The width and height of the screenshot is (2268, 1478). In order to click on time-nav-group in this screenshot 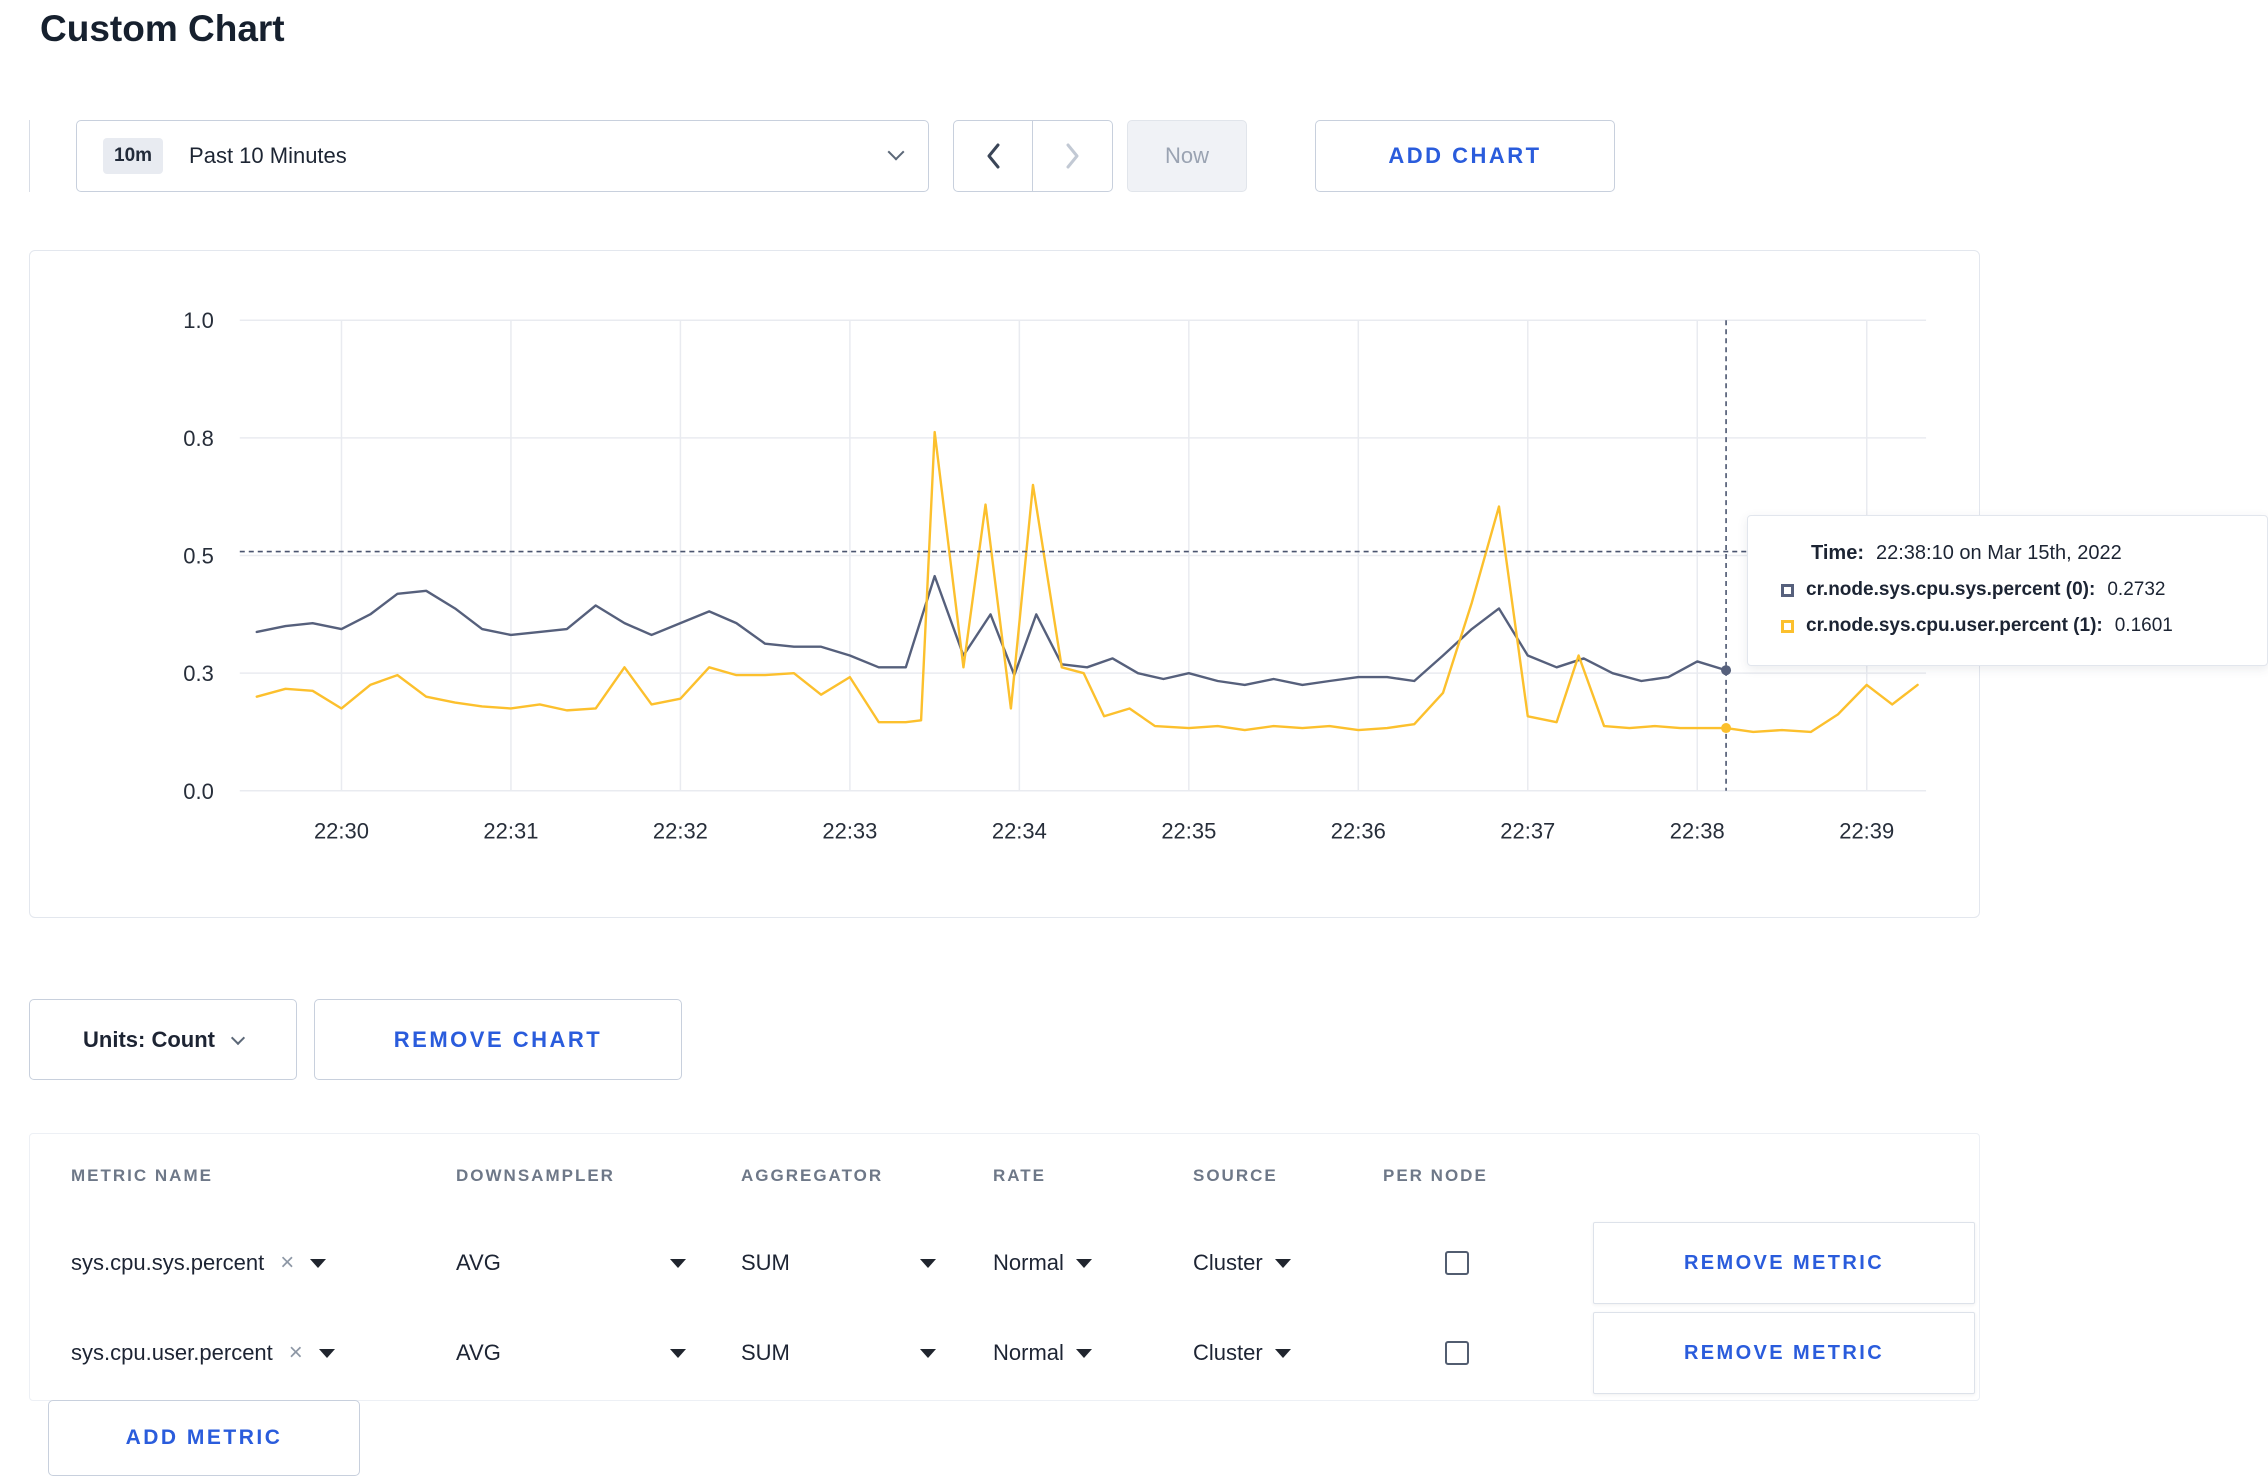, I will do `click(1033, 156)`.